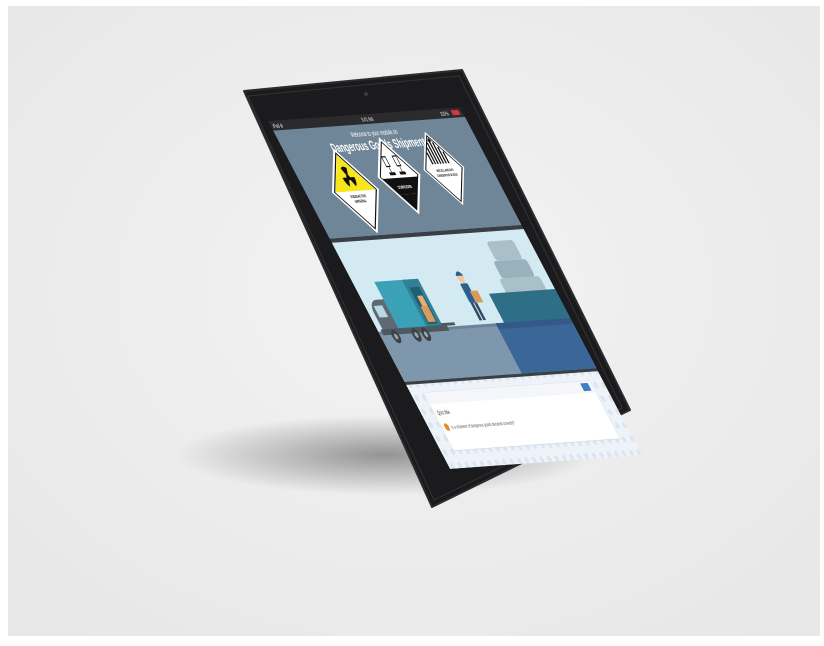  Describe the element at coordinates (366, 94) in the screenshot. I see `front-camera` at that location.